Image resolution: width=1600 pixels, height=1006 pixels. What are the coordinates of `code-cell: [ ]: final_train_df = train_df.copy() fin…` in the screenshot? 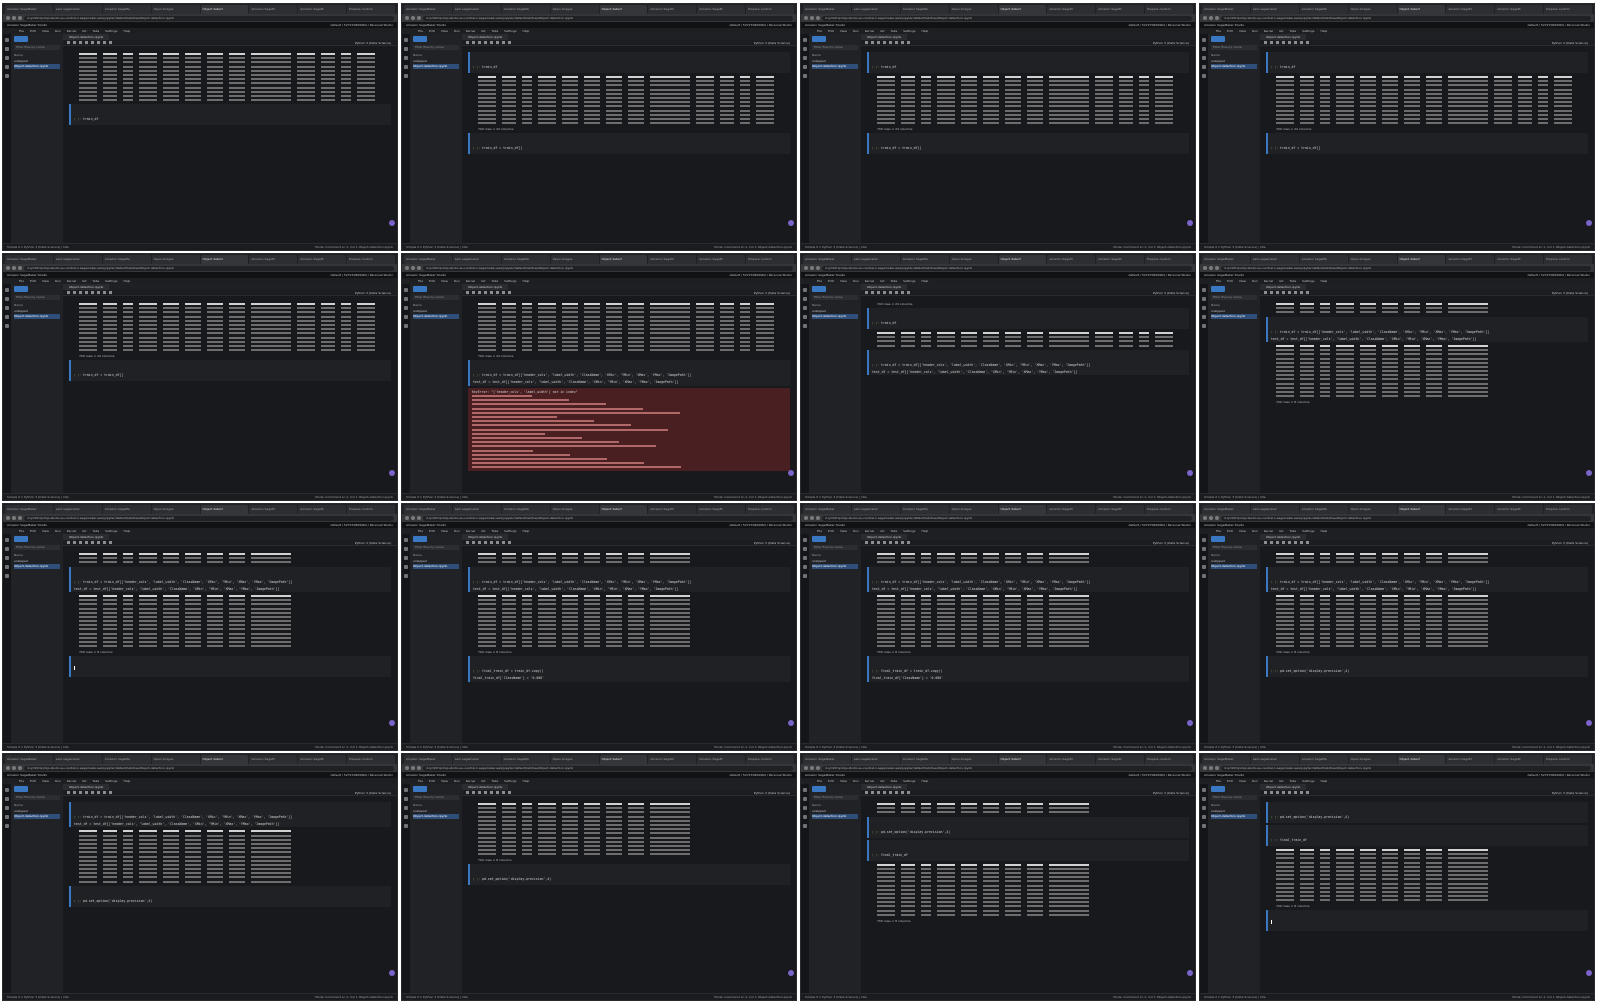 It's located at (1028, 669).